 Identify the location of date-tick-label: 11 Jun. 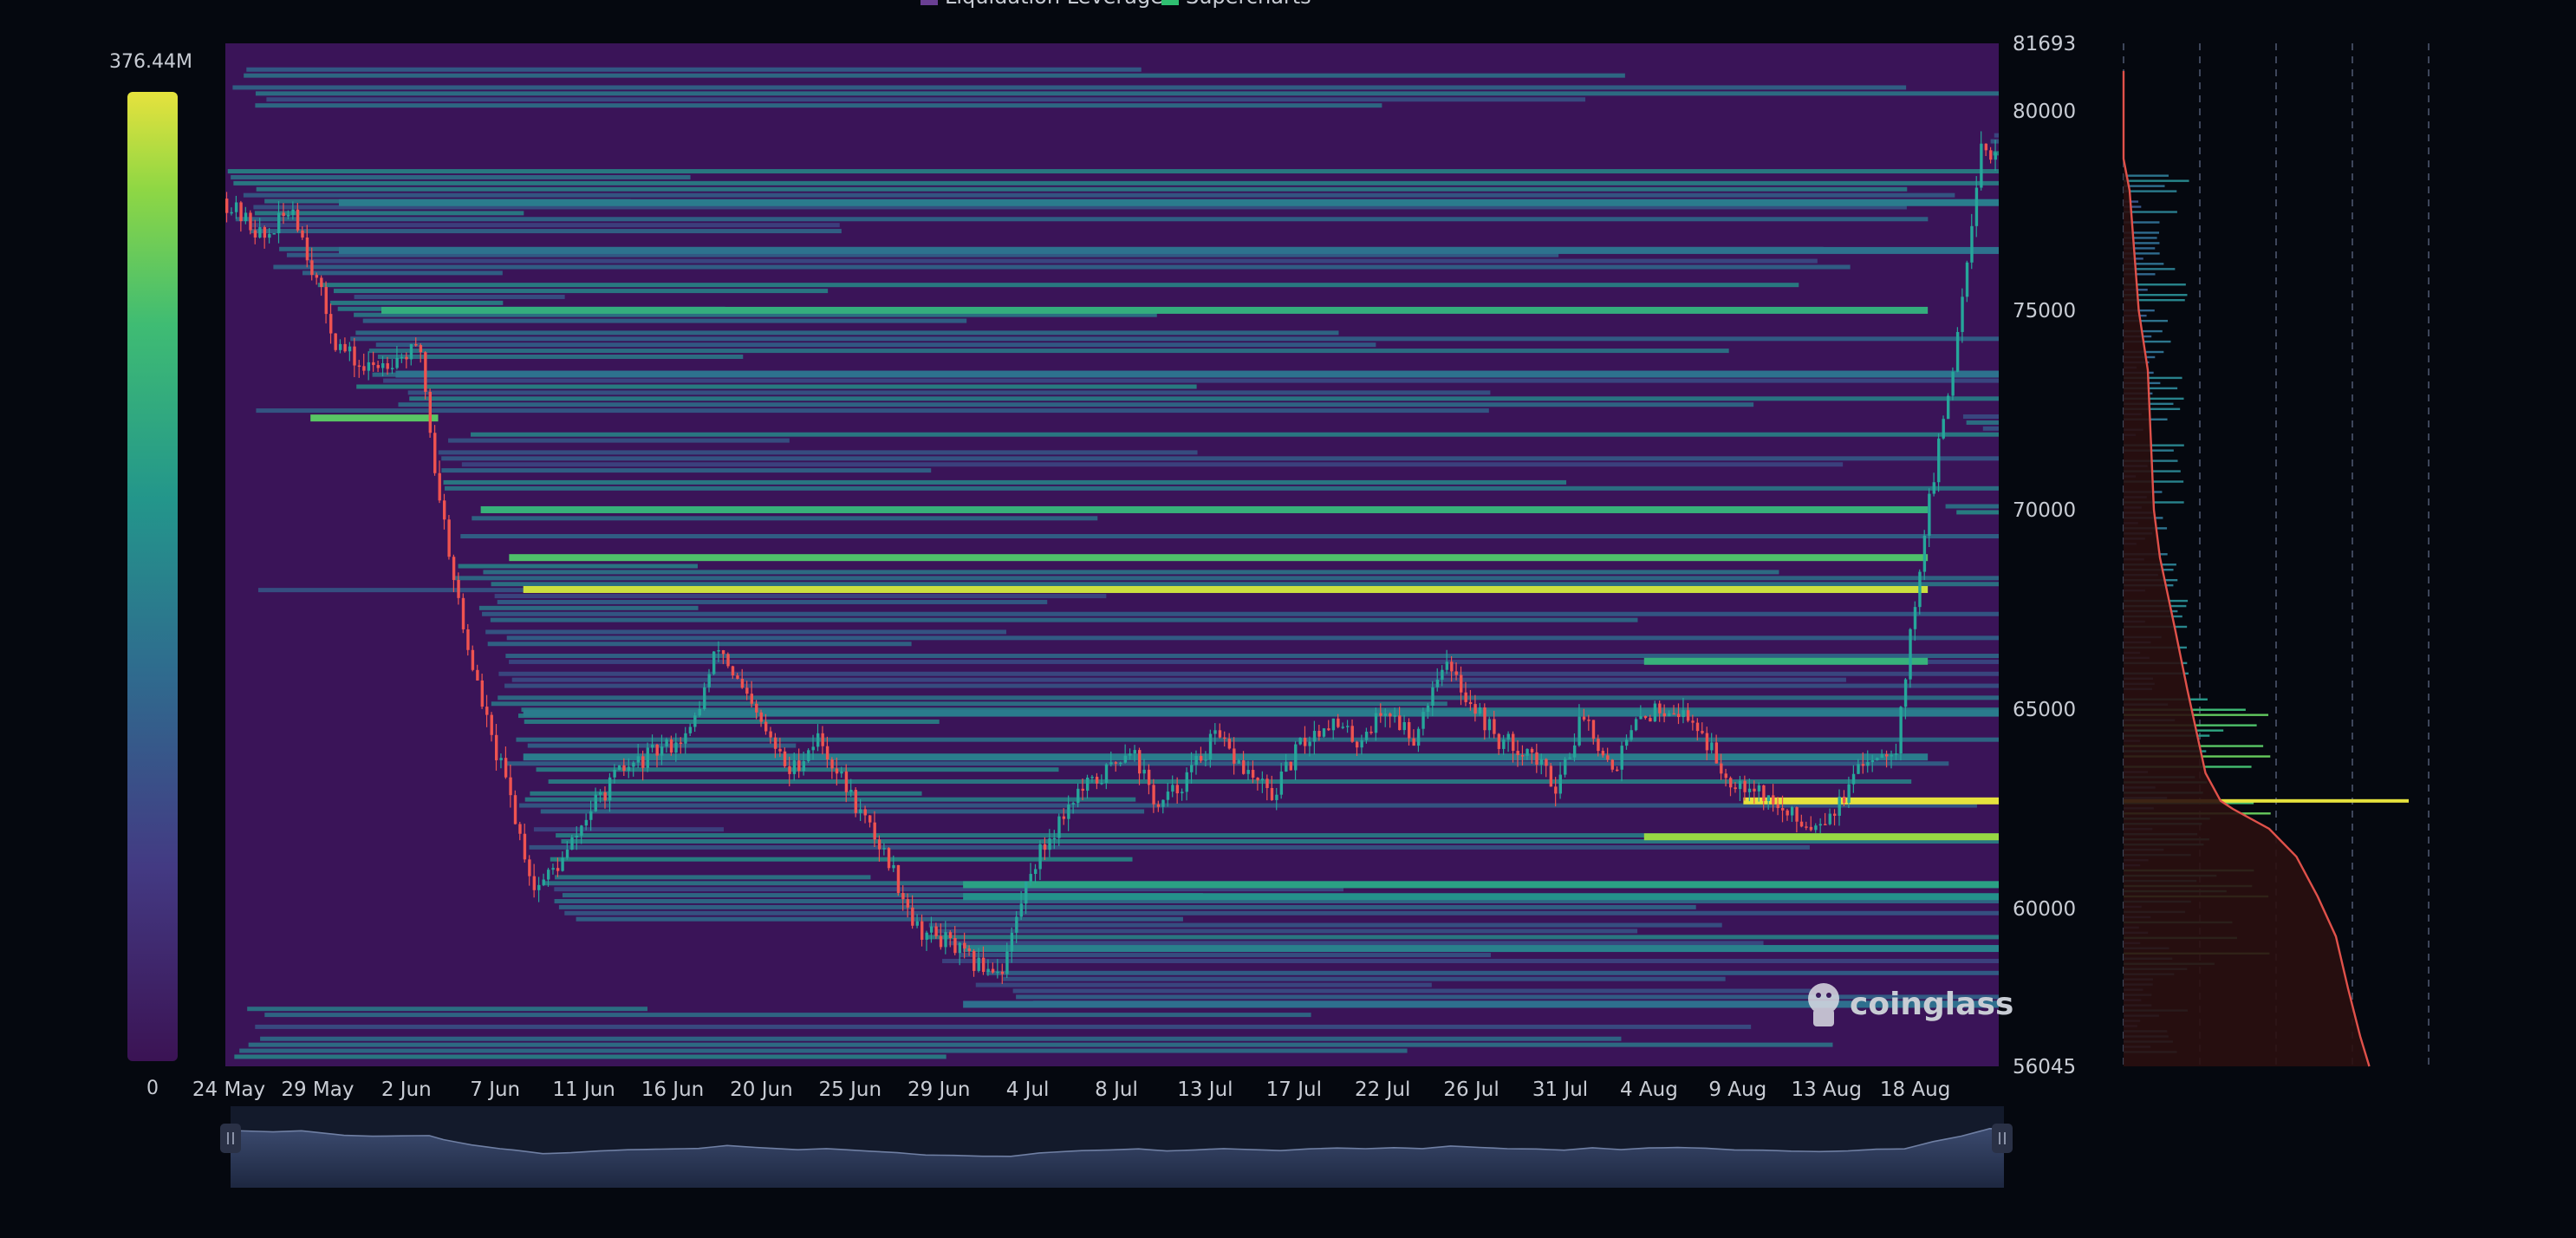
(583, 1089).